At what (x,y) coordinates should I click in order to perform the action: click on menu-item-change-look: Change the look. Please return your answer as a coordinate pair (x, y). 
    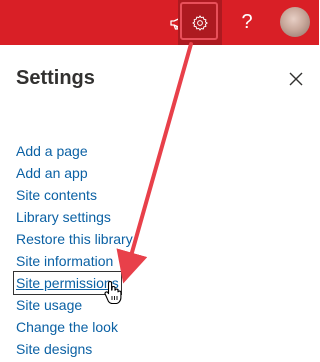
    Looking at the image, I should click on (74, 327).